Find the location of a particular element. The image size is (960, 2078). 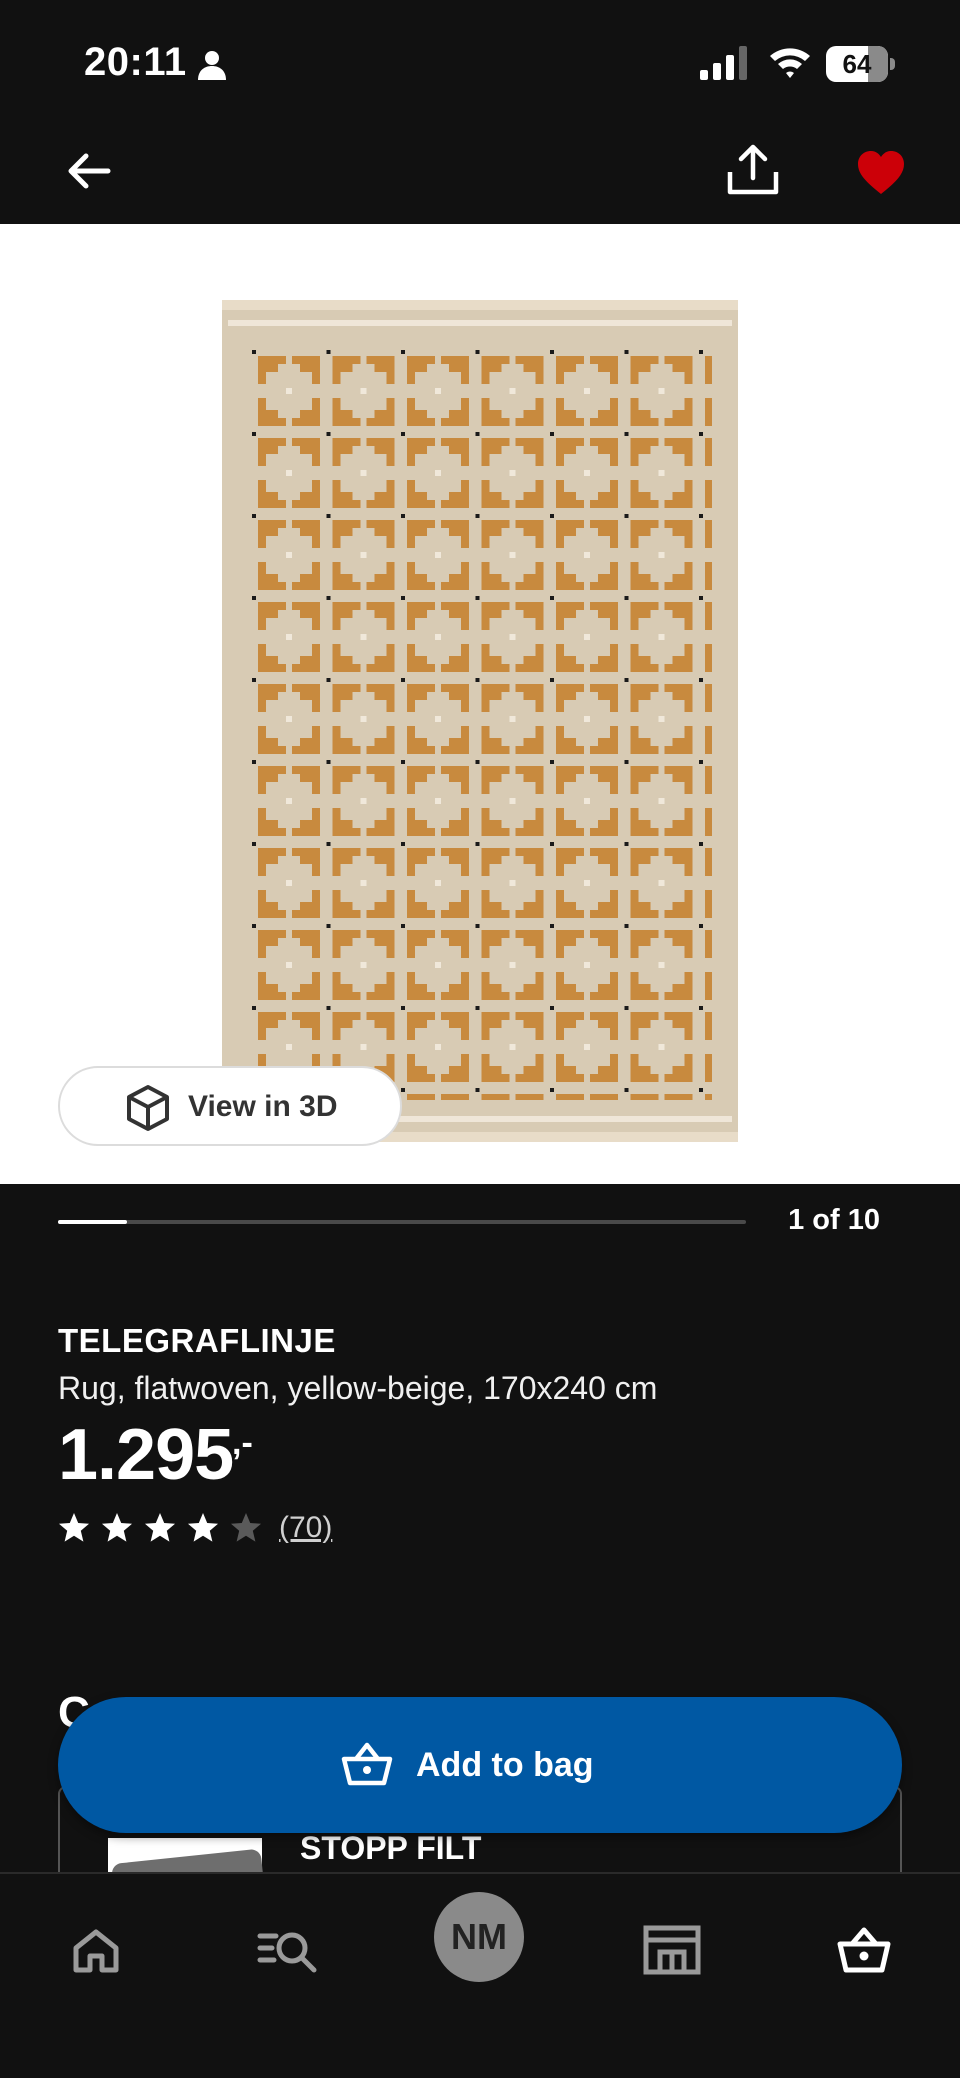

status-time: 20:11 is located at coordinates (135, 62).